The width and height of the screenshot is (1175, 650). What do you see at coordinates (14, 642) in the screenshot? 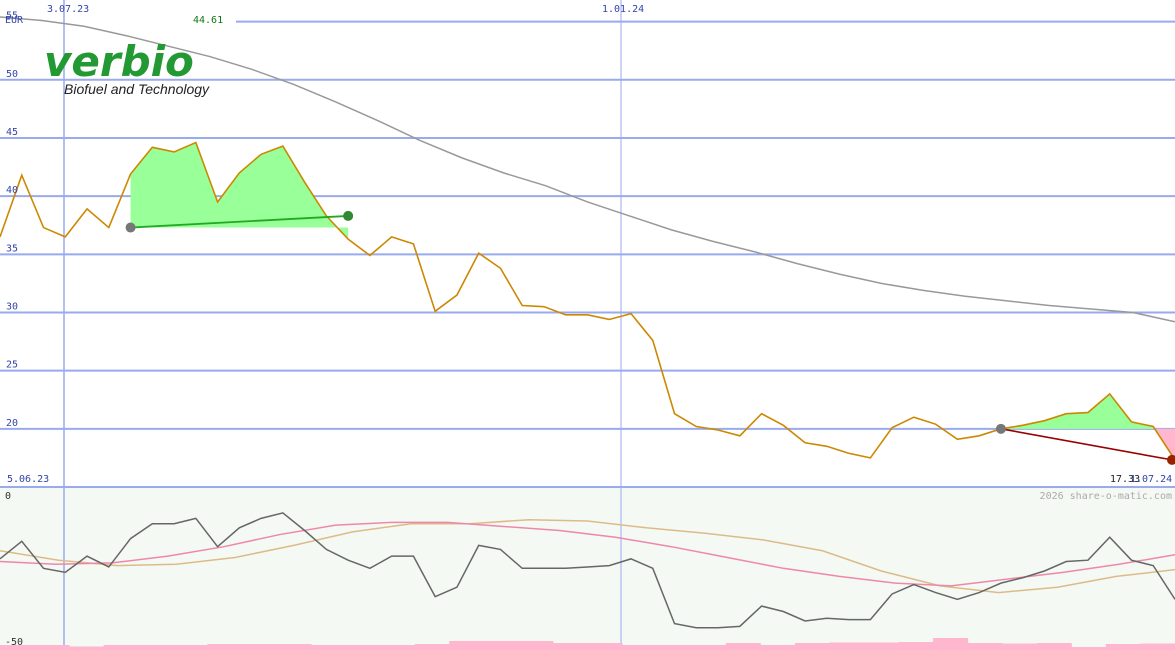
I see `oscillator-y-tick-bottom: -50` at bounding box center [14, 642].